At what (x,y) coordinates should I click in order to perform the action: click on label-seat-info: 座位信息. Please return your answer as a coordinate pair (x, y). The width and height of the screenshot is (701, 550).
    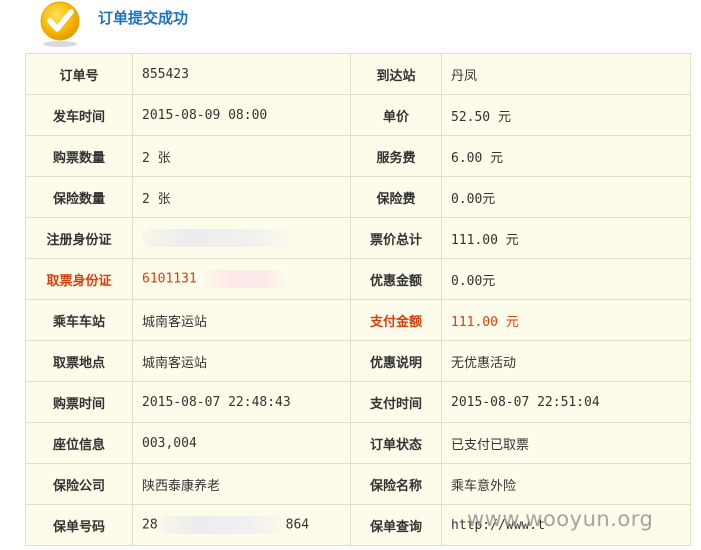
    Looking at the image, I should click on (79, 443).